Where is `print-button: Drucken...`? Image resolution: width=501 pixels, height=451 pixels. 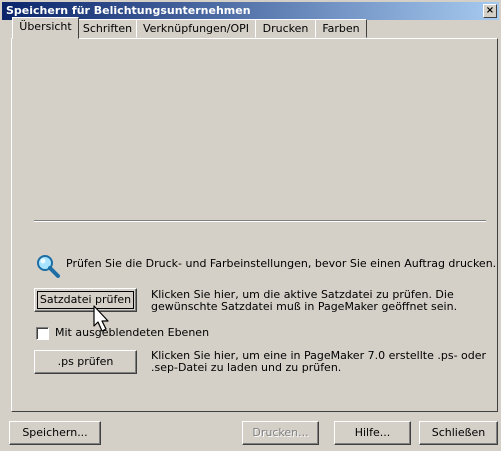
print-button: Drucken... is located at coordinates (280, 433).